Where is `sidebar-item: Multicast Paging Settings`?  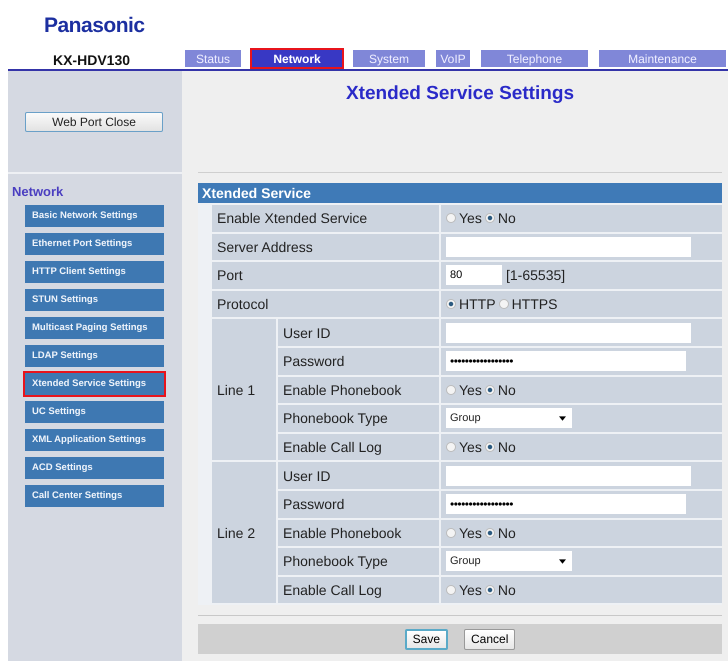 sidebar-item: Multicast Paging Settings is located at coordinates (94, 328).